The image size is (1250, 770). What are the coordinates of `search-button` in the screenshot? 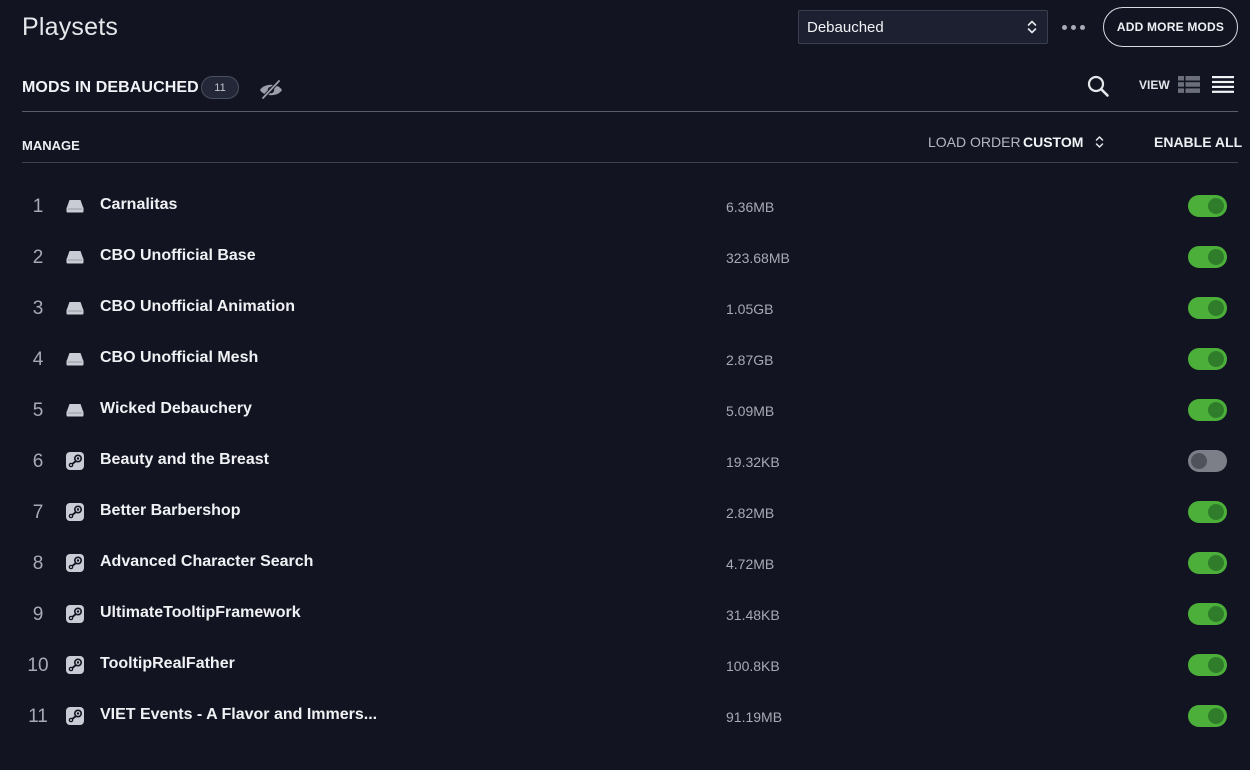 It's located at (1098, 86).